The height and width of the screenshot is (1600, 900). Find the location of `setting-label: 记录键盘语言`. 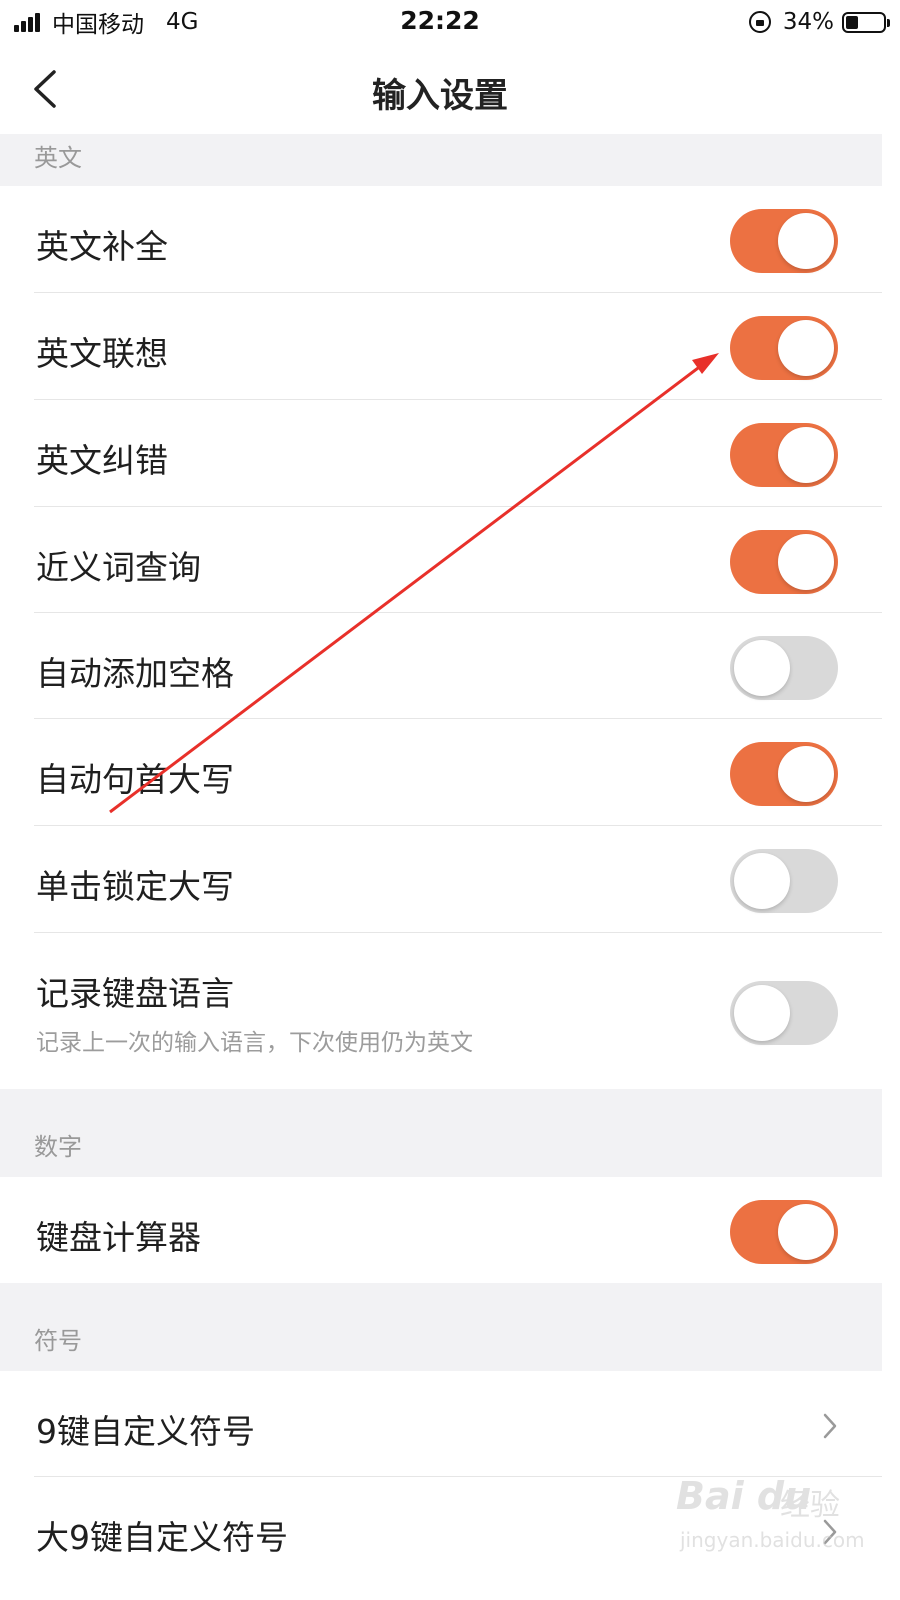

setting-label: 记录键盘语言 is located at coordinates (135, 993).